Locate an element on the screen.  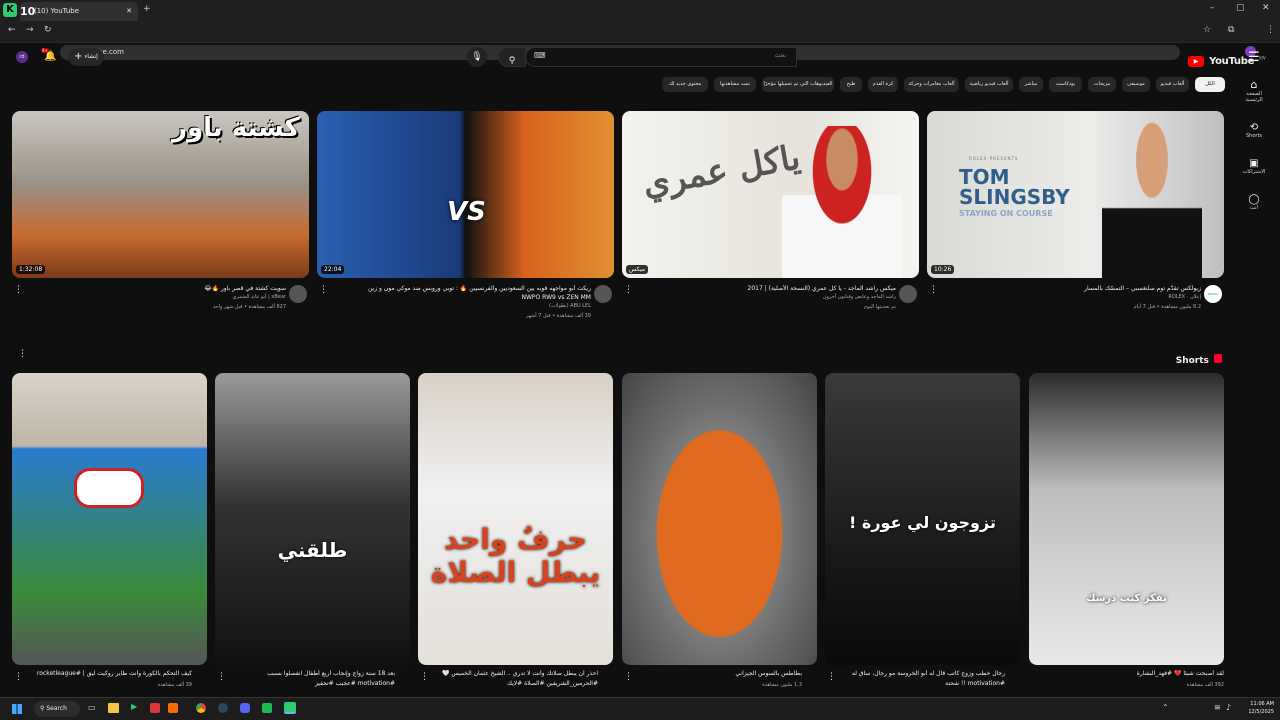
app-icon-orange is located at coordinates (173, 708).